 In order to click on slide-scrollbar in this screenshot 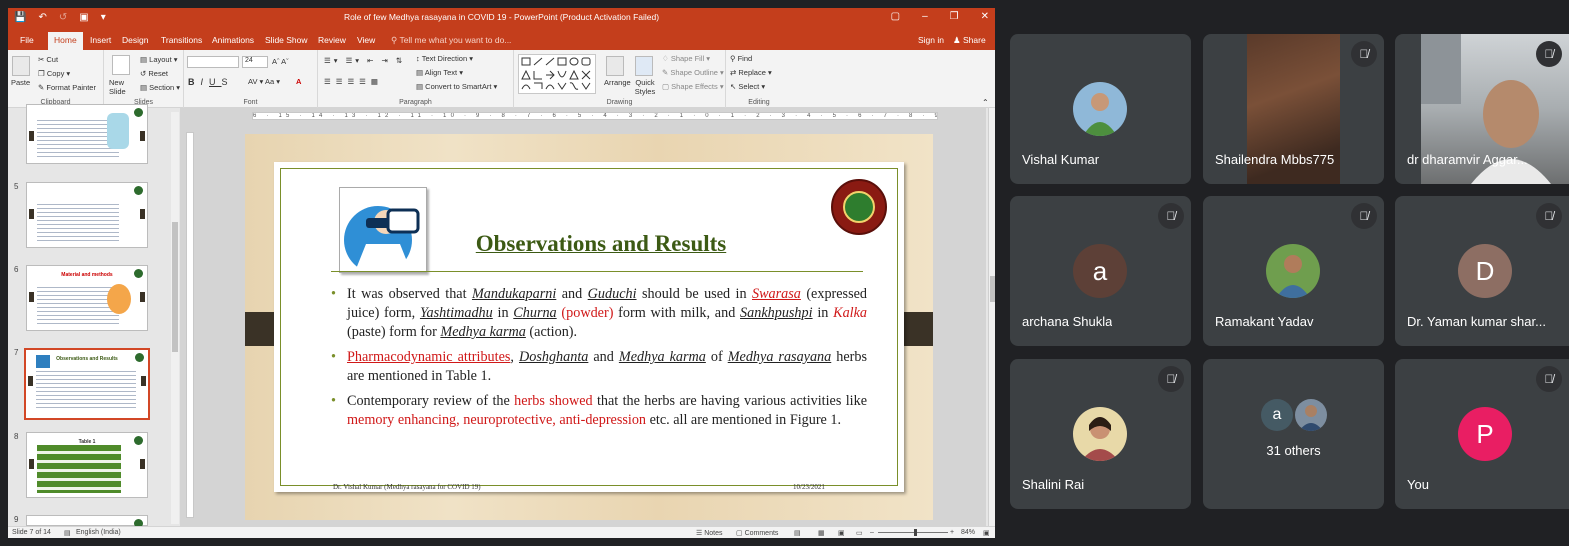, I will do `click(991, 317)`.